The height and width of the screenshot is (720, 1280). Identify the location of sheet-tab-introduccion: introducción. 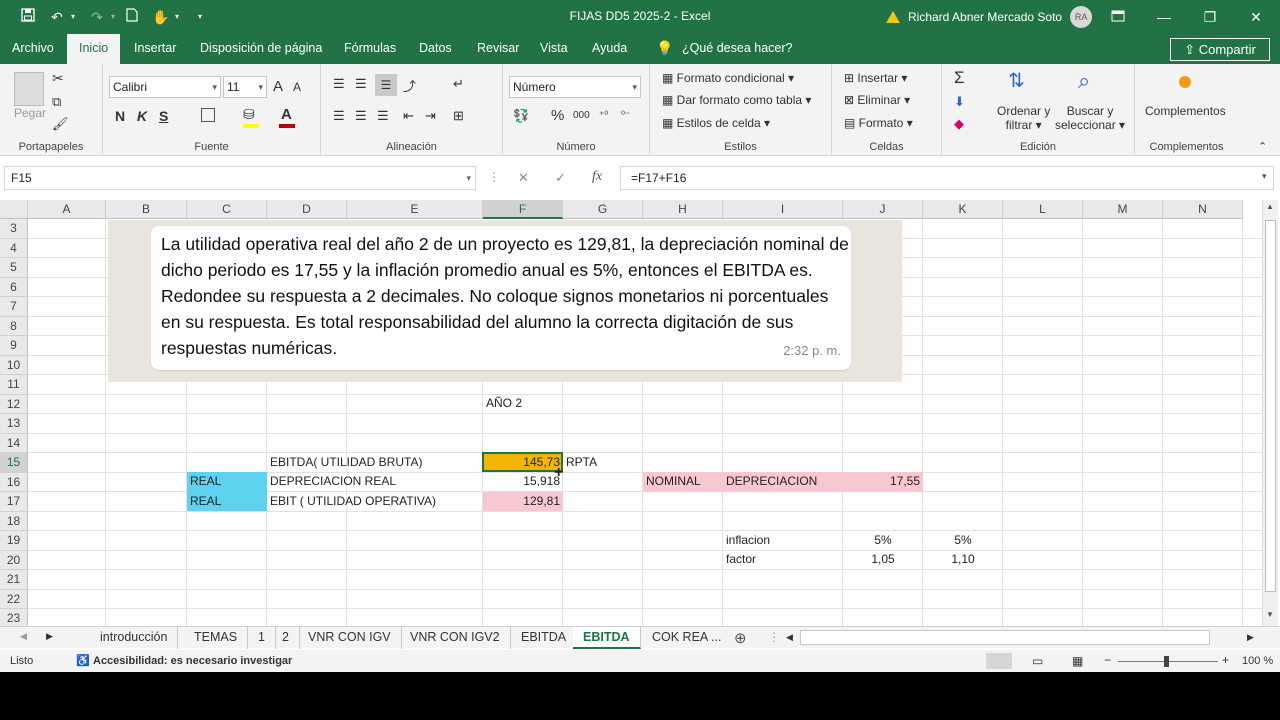
(134, 638).